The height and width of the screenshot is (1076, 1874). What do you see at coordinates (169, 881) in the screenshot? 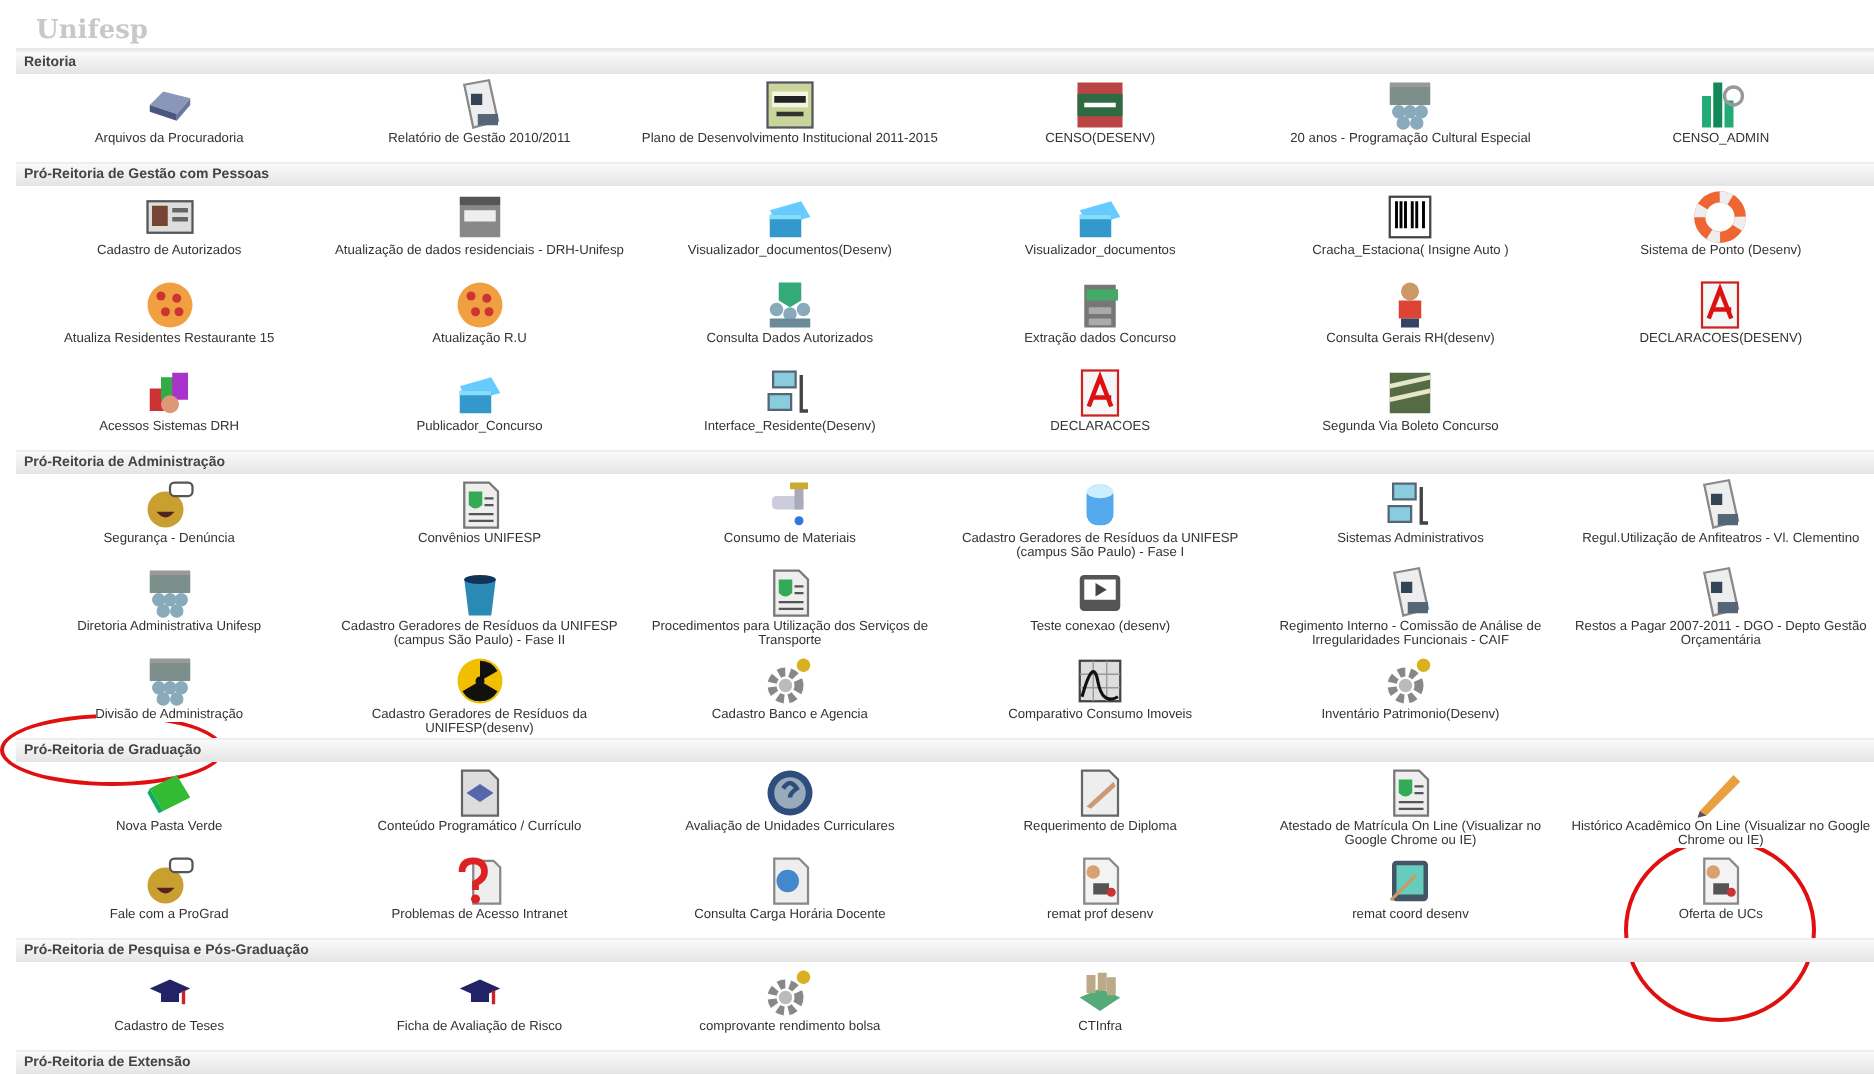
I see `smiley-chat-icon` at bounding box center [169, 881].